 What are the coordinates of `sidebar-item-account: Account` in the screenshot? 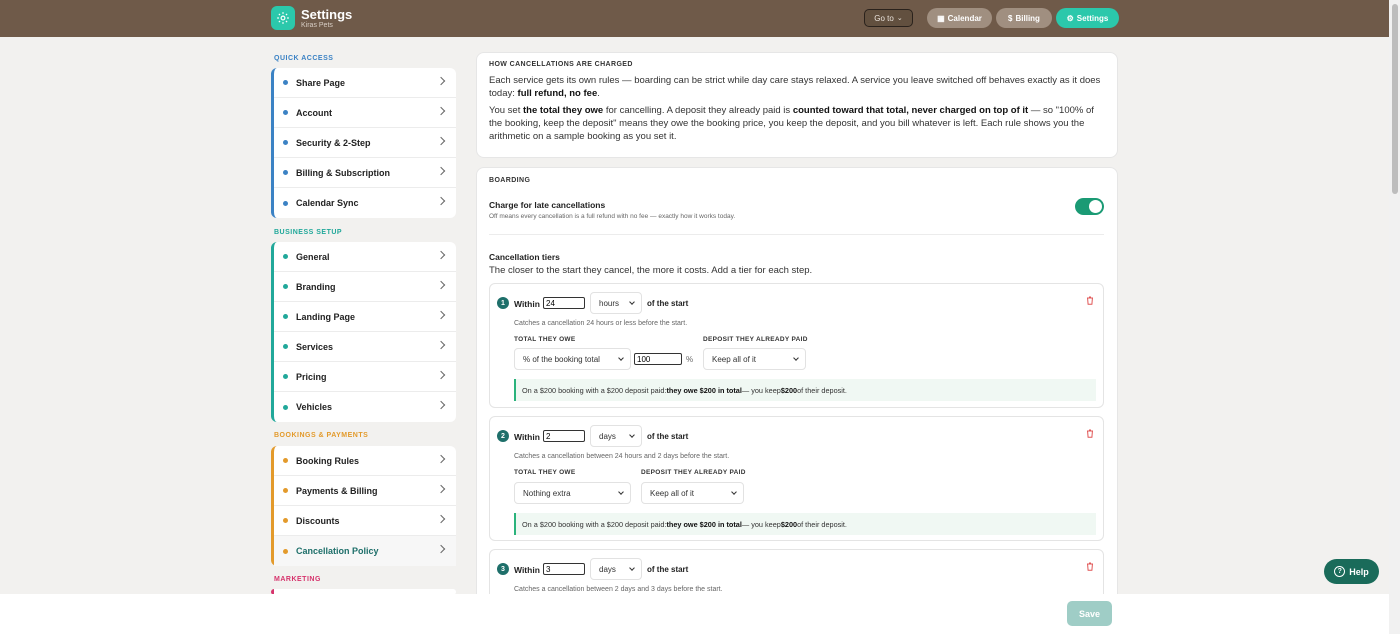 It's located at (365, 113).